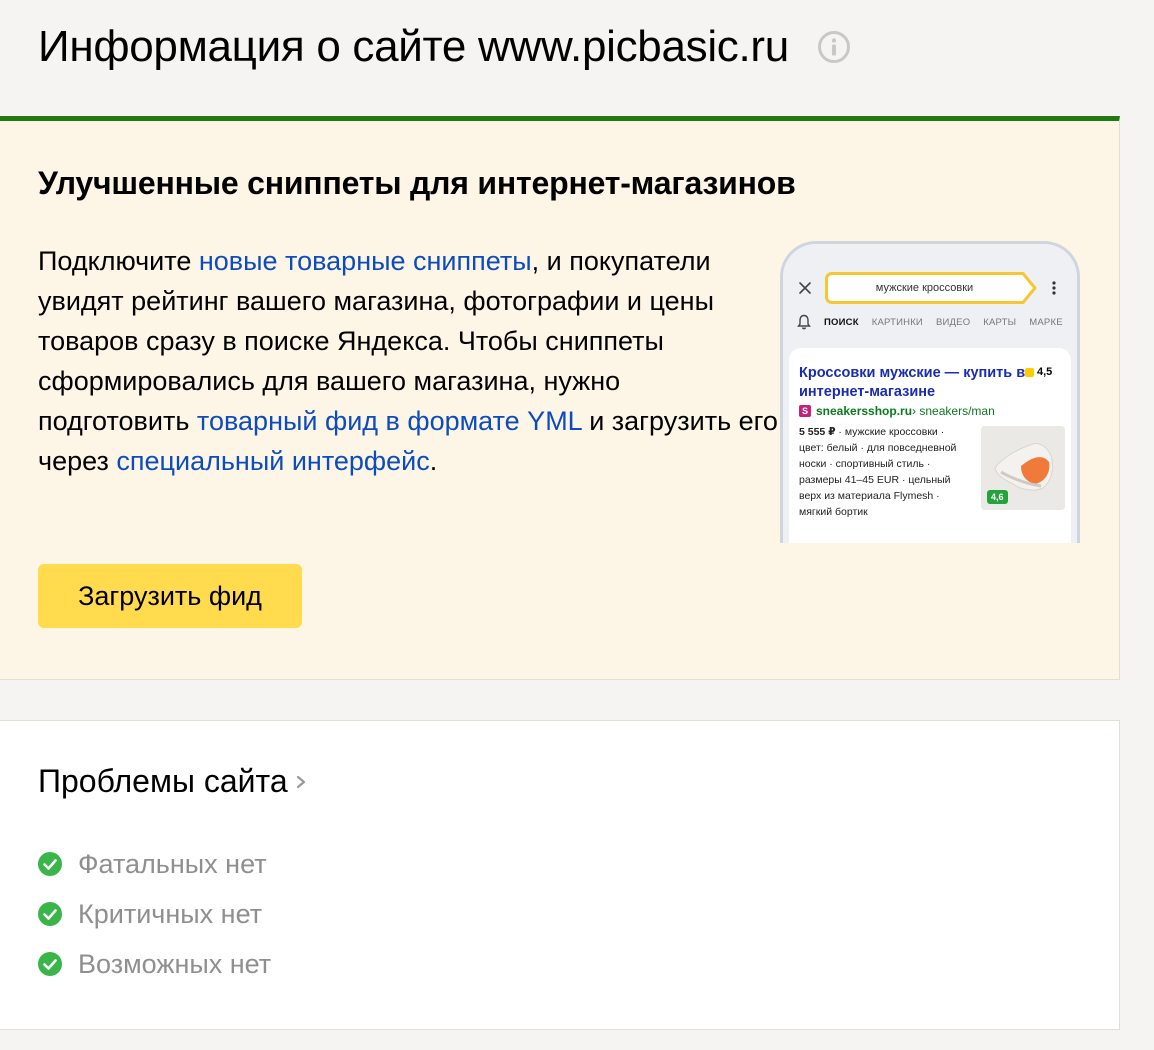 This screenshot has height=1050, width=1154. I want to click on chevron-right-icon, so click(301, 782).